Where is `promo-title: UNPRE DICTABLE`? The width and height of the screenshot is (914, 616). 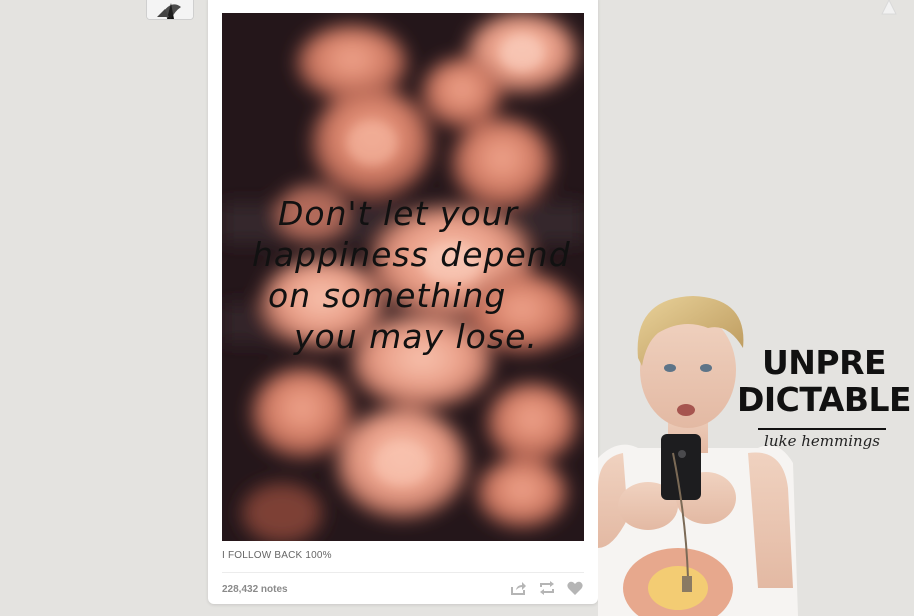 promo-title: UNPRE DICTABLE is located at coordinates (824, 381).